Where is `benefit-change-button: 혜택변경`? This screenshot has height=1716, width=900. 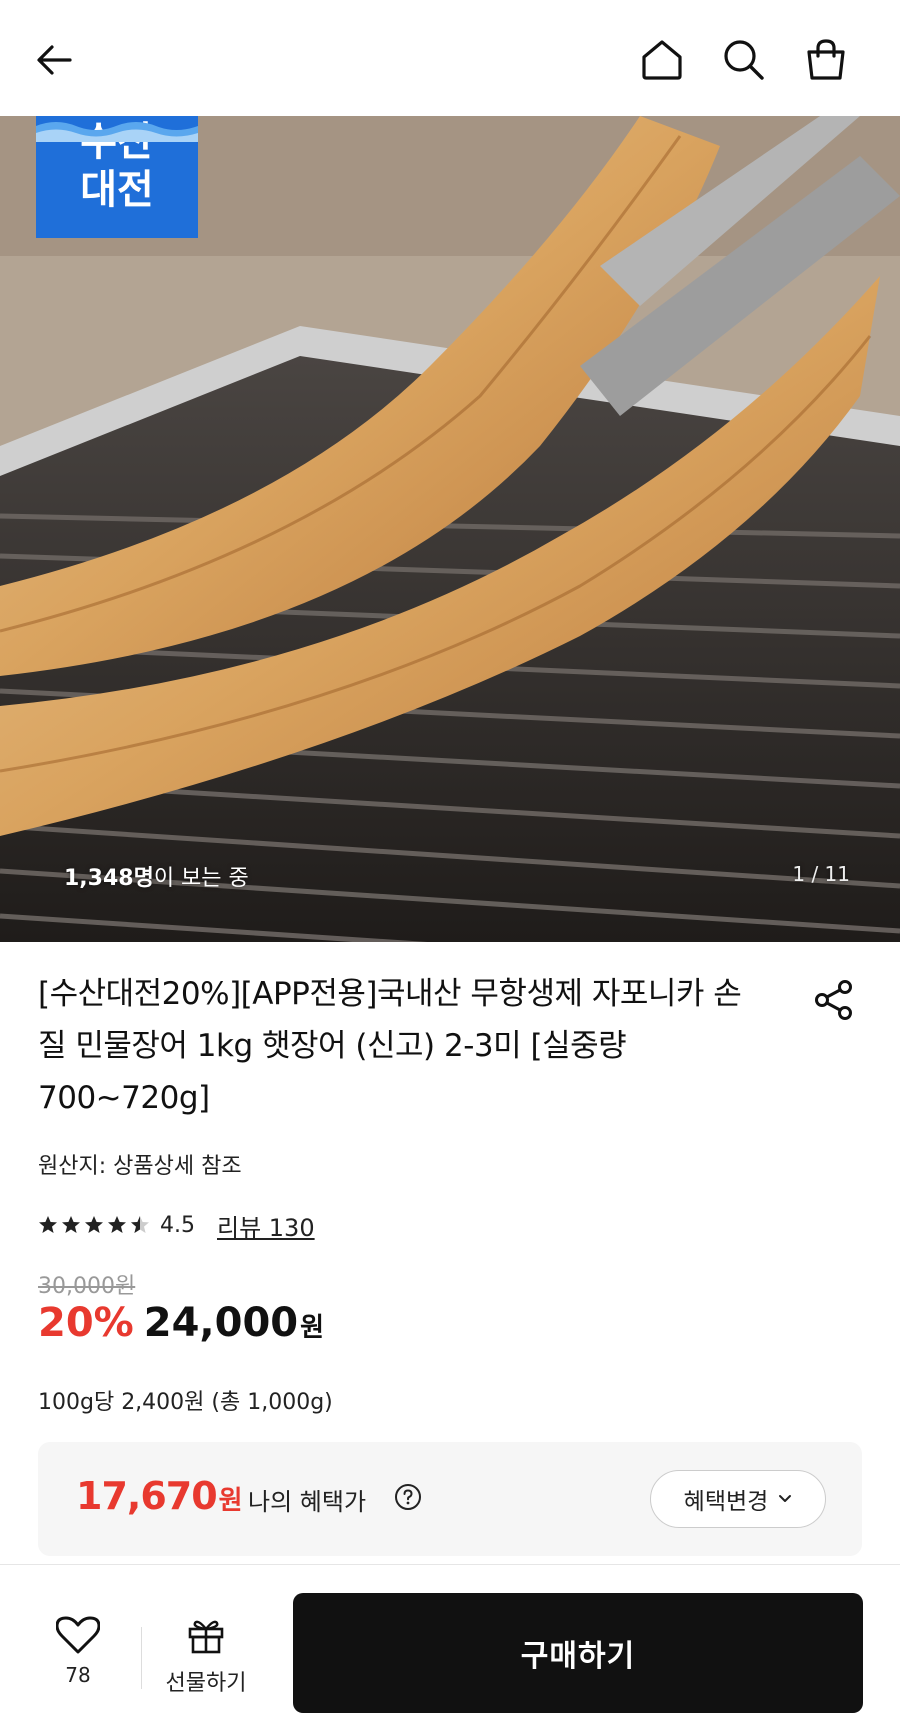 benefit-change-button: 혜택변경 is located at coordinates (738, 1499).